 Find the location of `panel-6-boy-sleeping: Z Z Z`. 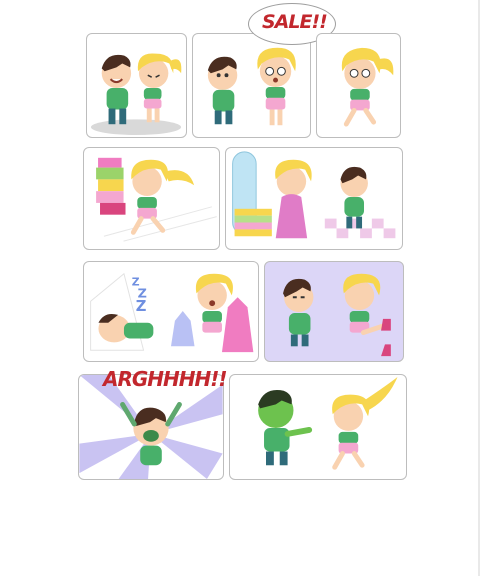

panel-6-boy-sleeping: Z Z Z is located at coordinates (171, 311).